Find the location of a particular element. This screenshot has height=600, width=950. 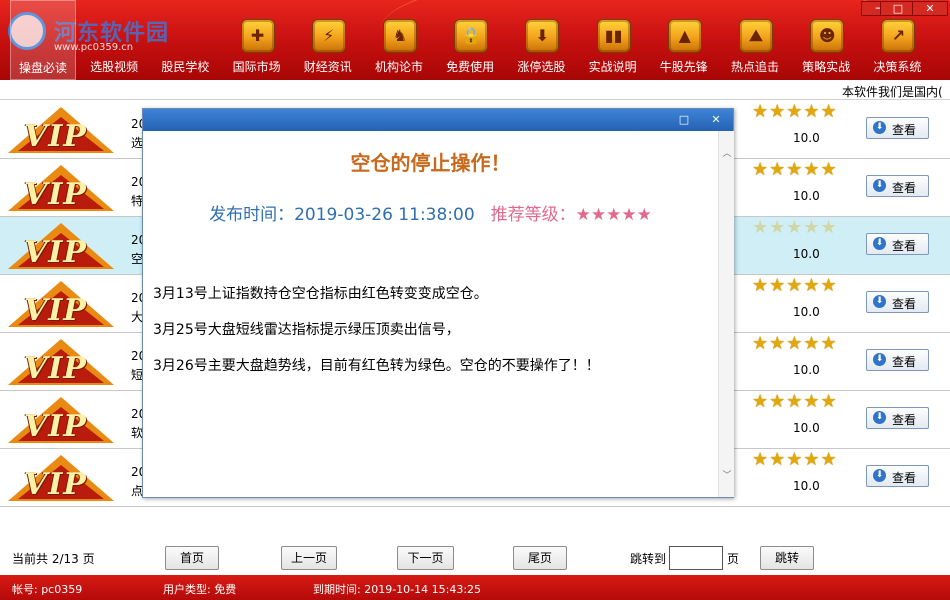

article-meta: 发布时间：2019-03-26 11:38:00 推荐等级：★★★★★ is located at coordinates (430, 212).